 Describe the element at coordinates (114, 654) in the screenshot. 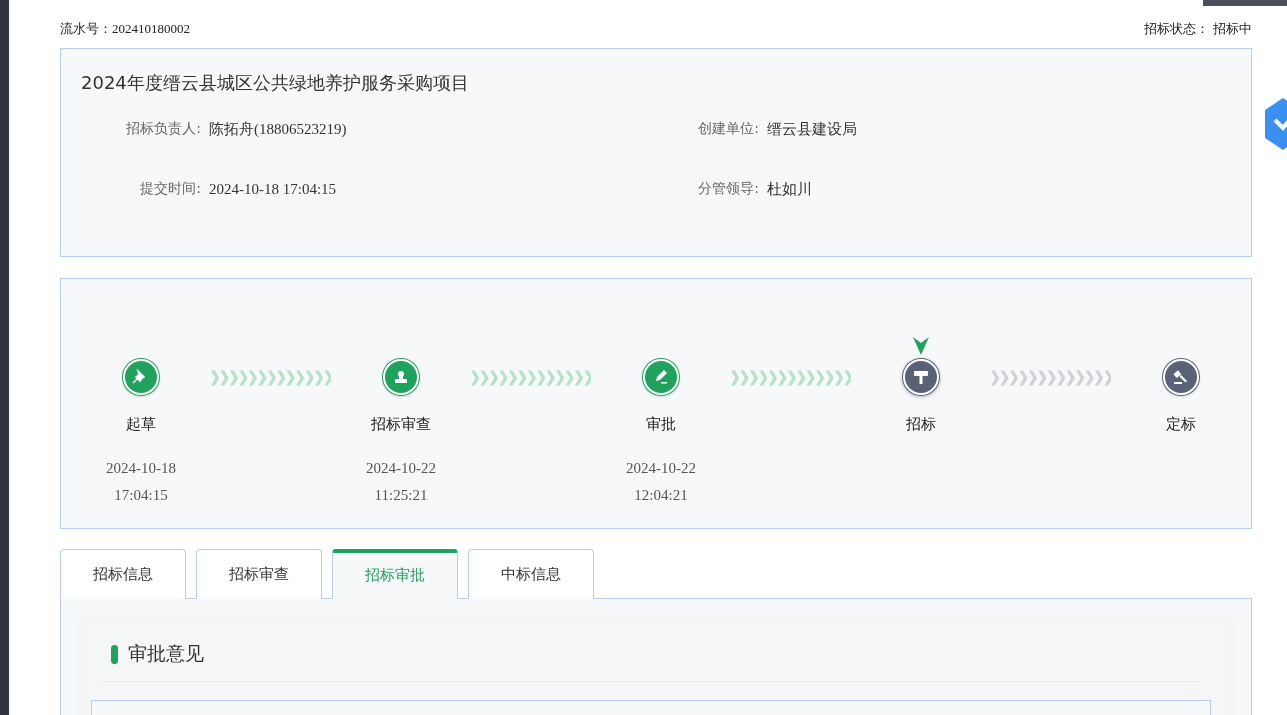

I see `section-marker` at that location.